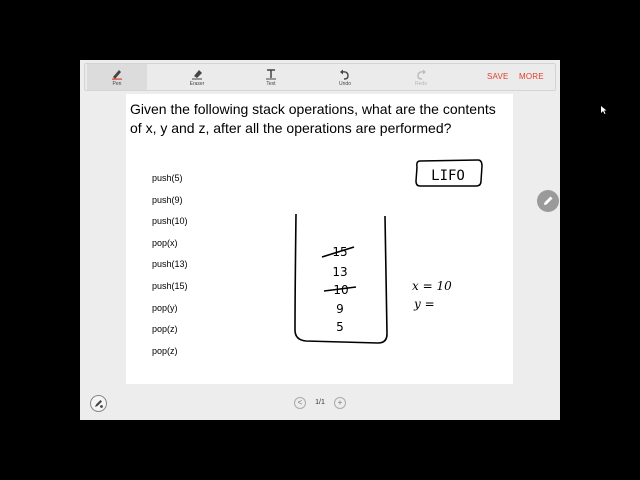 Image resolution: width=640 pixels, height=480 pixels. What do you see at coordinates (340, 327) in the screenshot?
I see `stack-value-5: 5` at bounding box center [340, 327].